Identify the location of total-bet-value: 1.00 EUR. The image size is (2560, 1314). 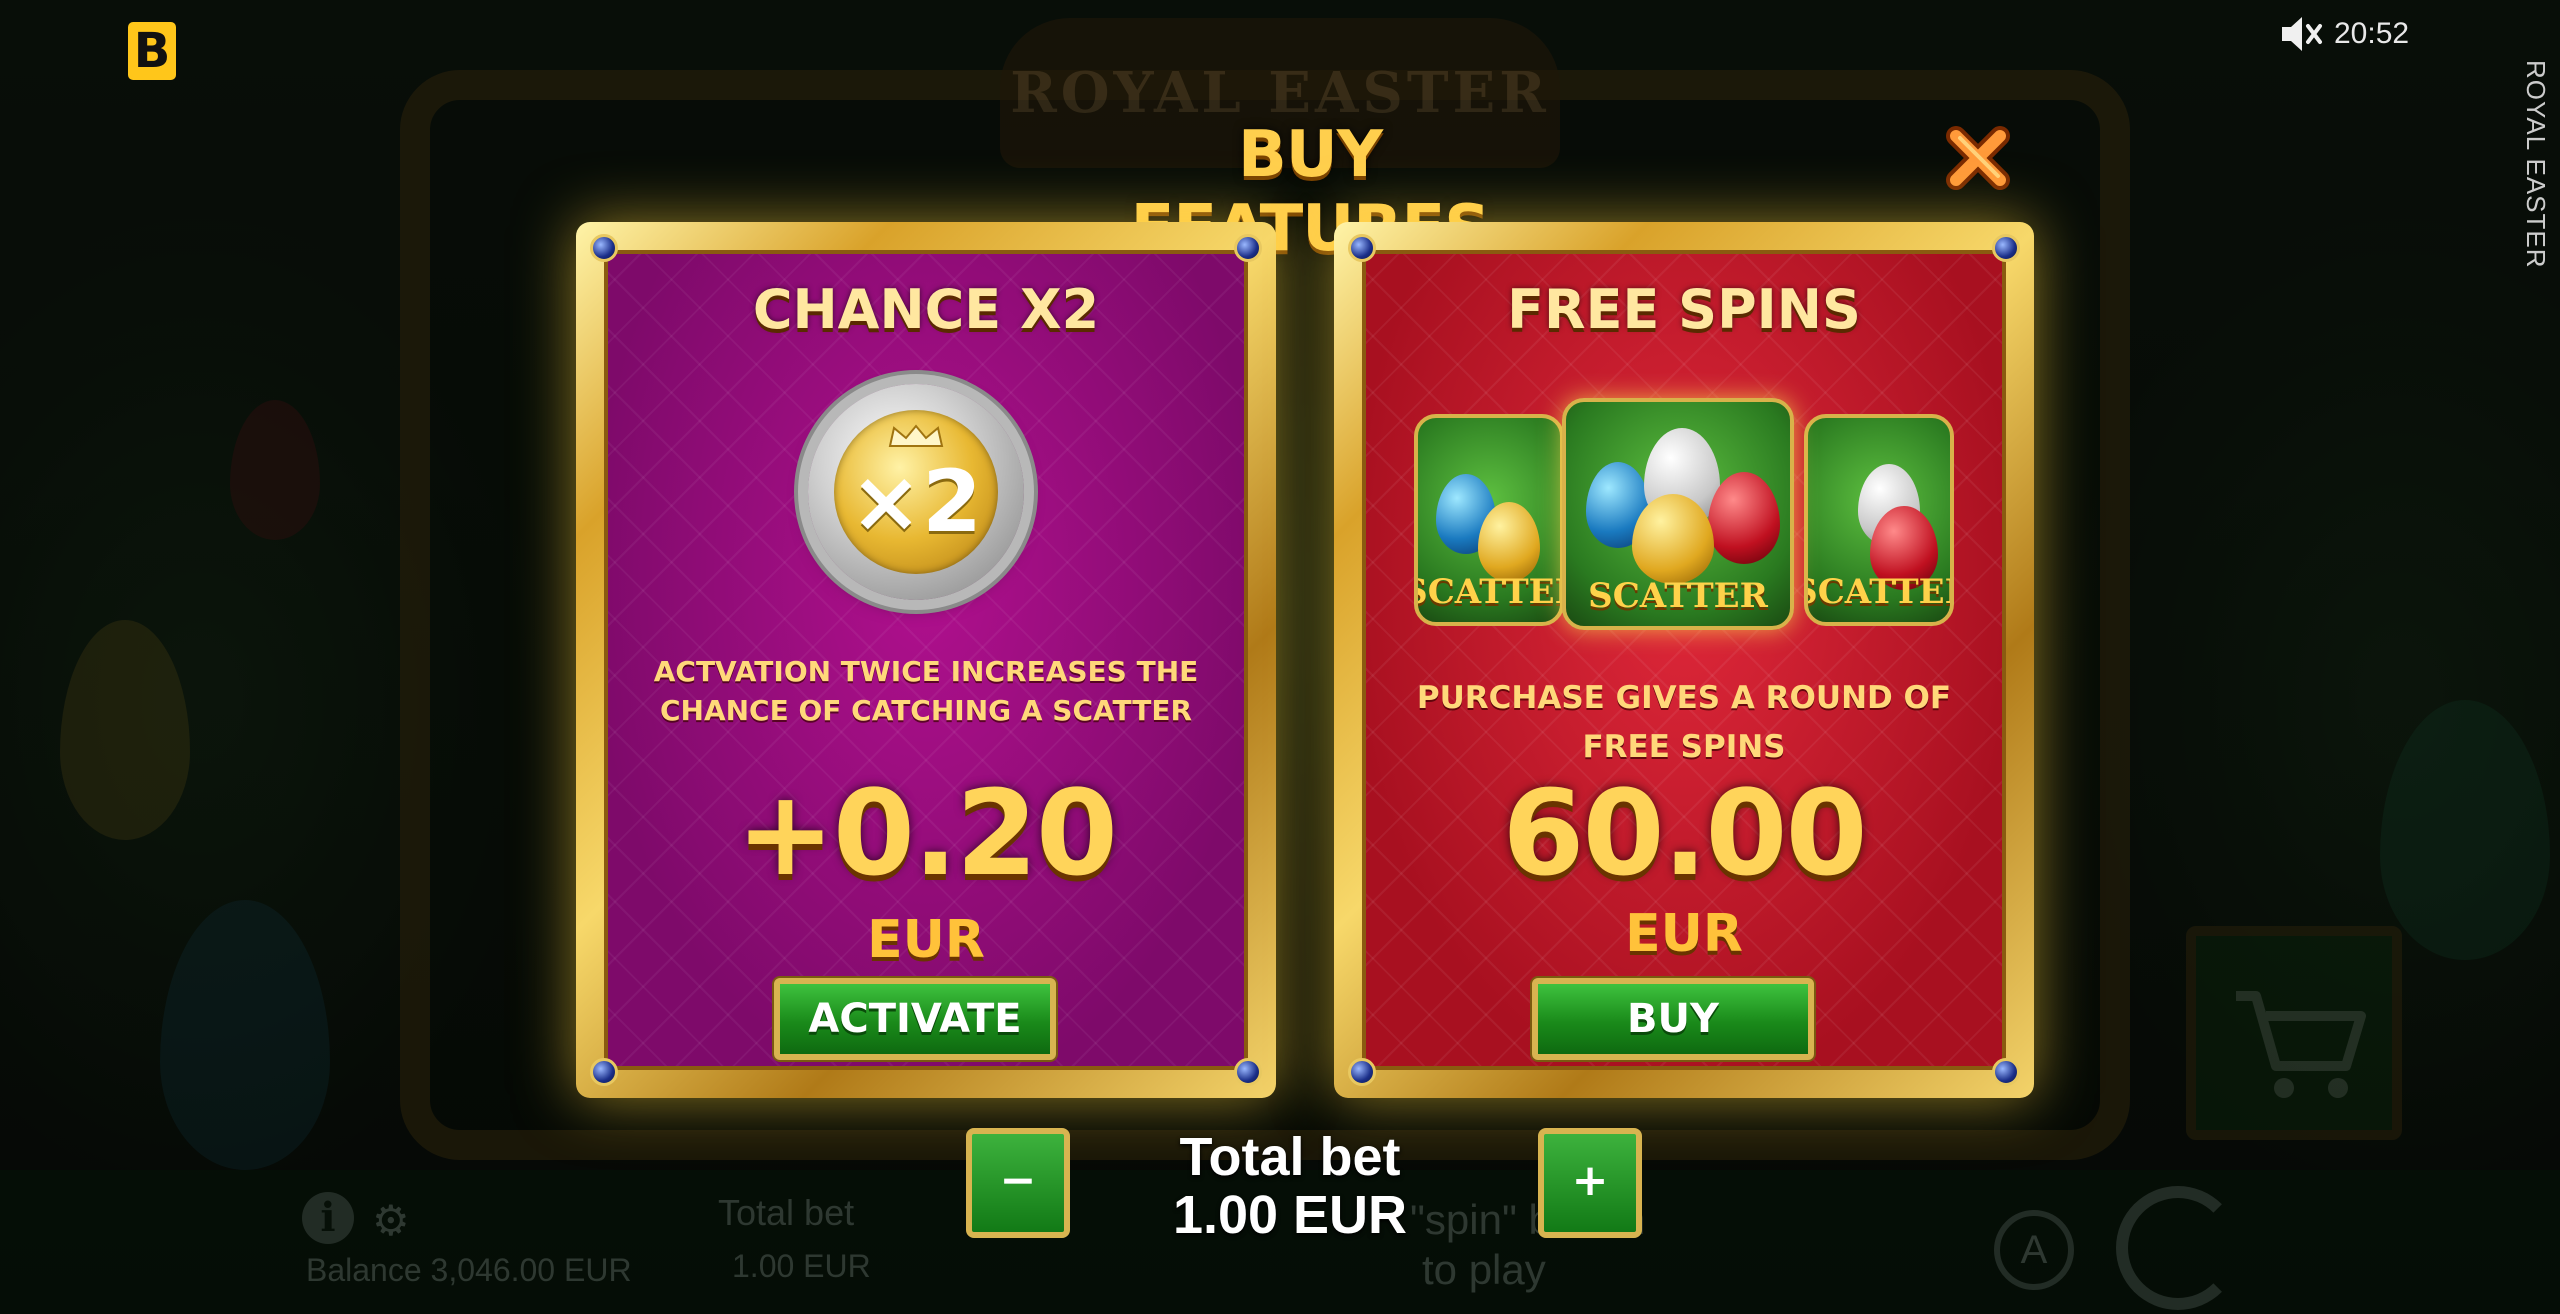
(1290, 1215).